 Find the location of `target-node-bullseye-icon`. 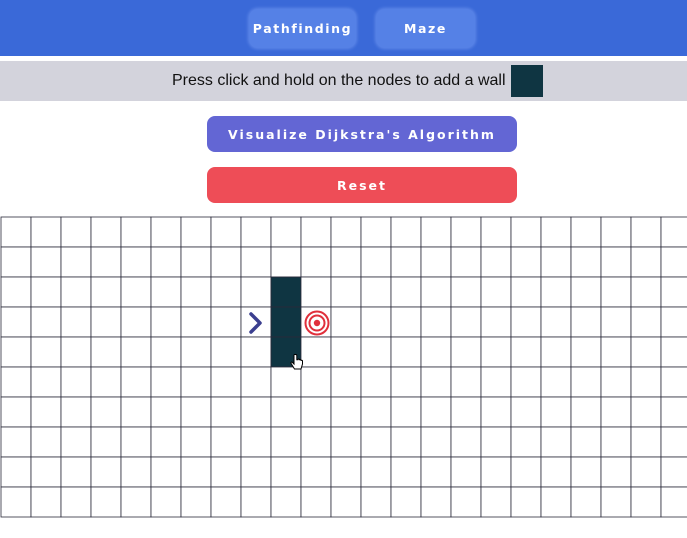

target-node-bullseye-icon is located at coordinates (317, 323).